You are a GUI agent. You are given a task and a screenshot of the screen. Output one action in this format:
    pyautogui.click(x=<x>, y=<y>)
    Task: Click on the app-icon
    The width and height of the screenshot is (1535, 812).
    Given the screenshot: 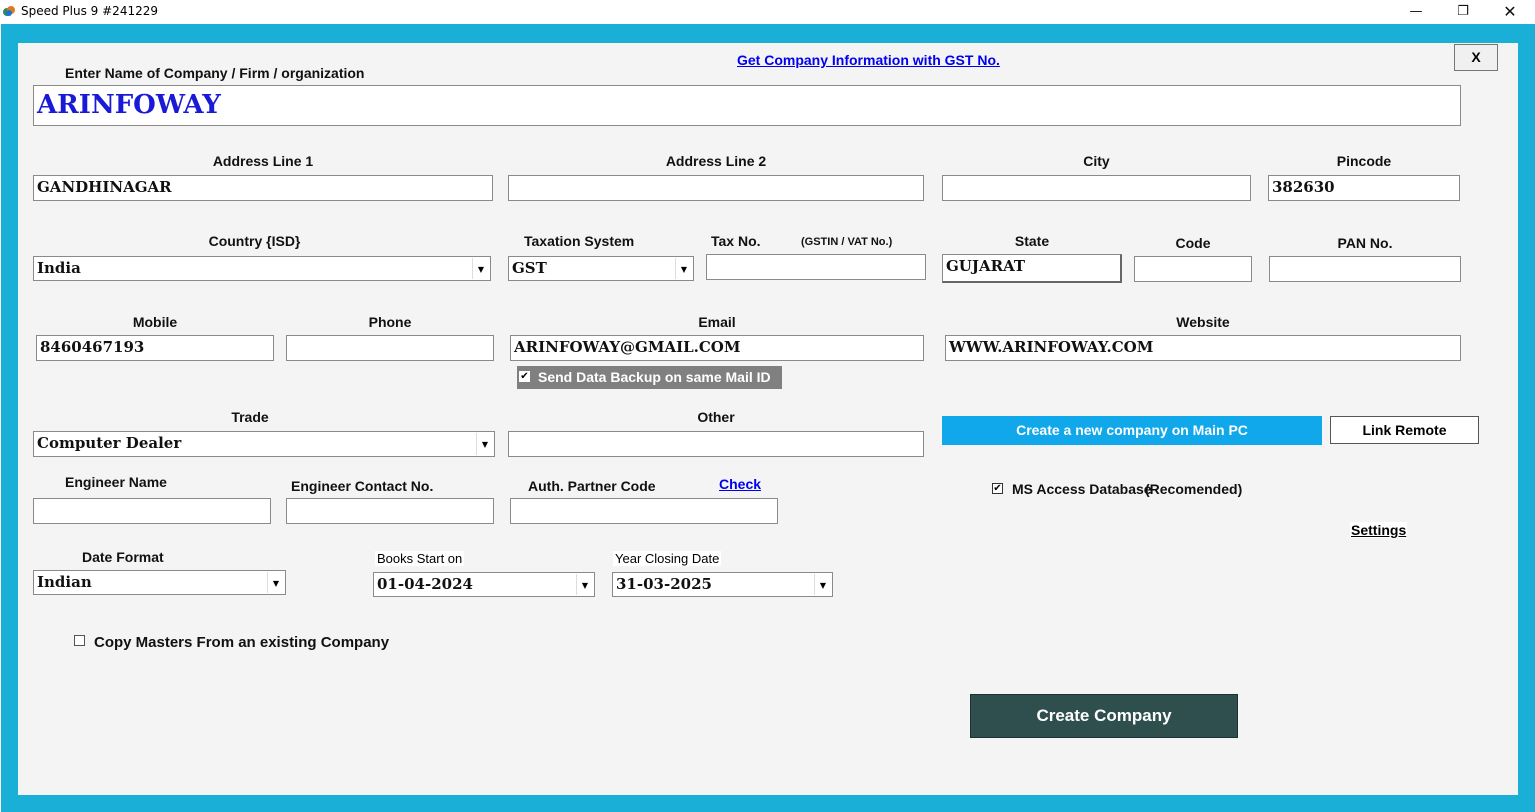 What is the action you would take?
    pyautogui.click(x=9, y=11)
    